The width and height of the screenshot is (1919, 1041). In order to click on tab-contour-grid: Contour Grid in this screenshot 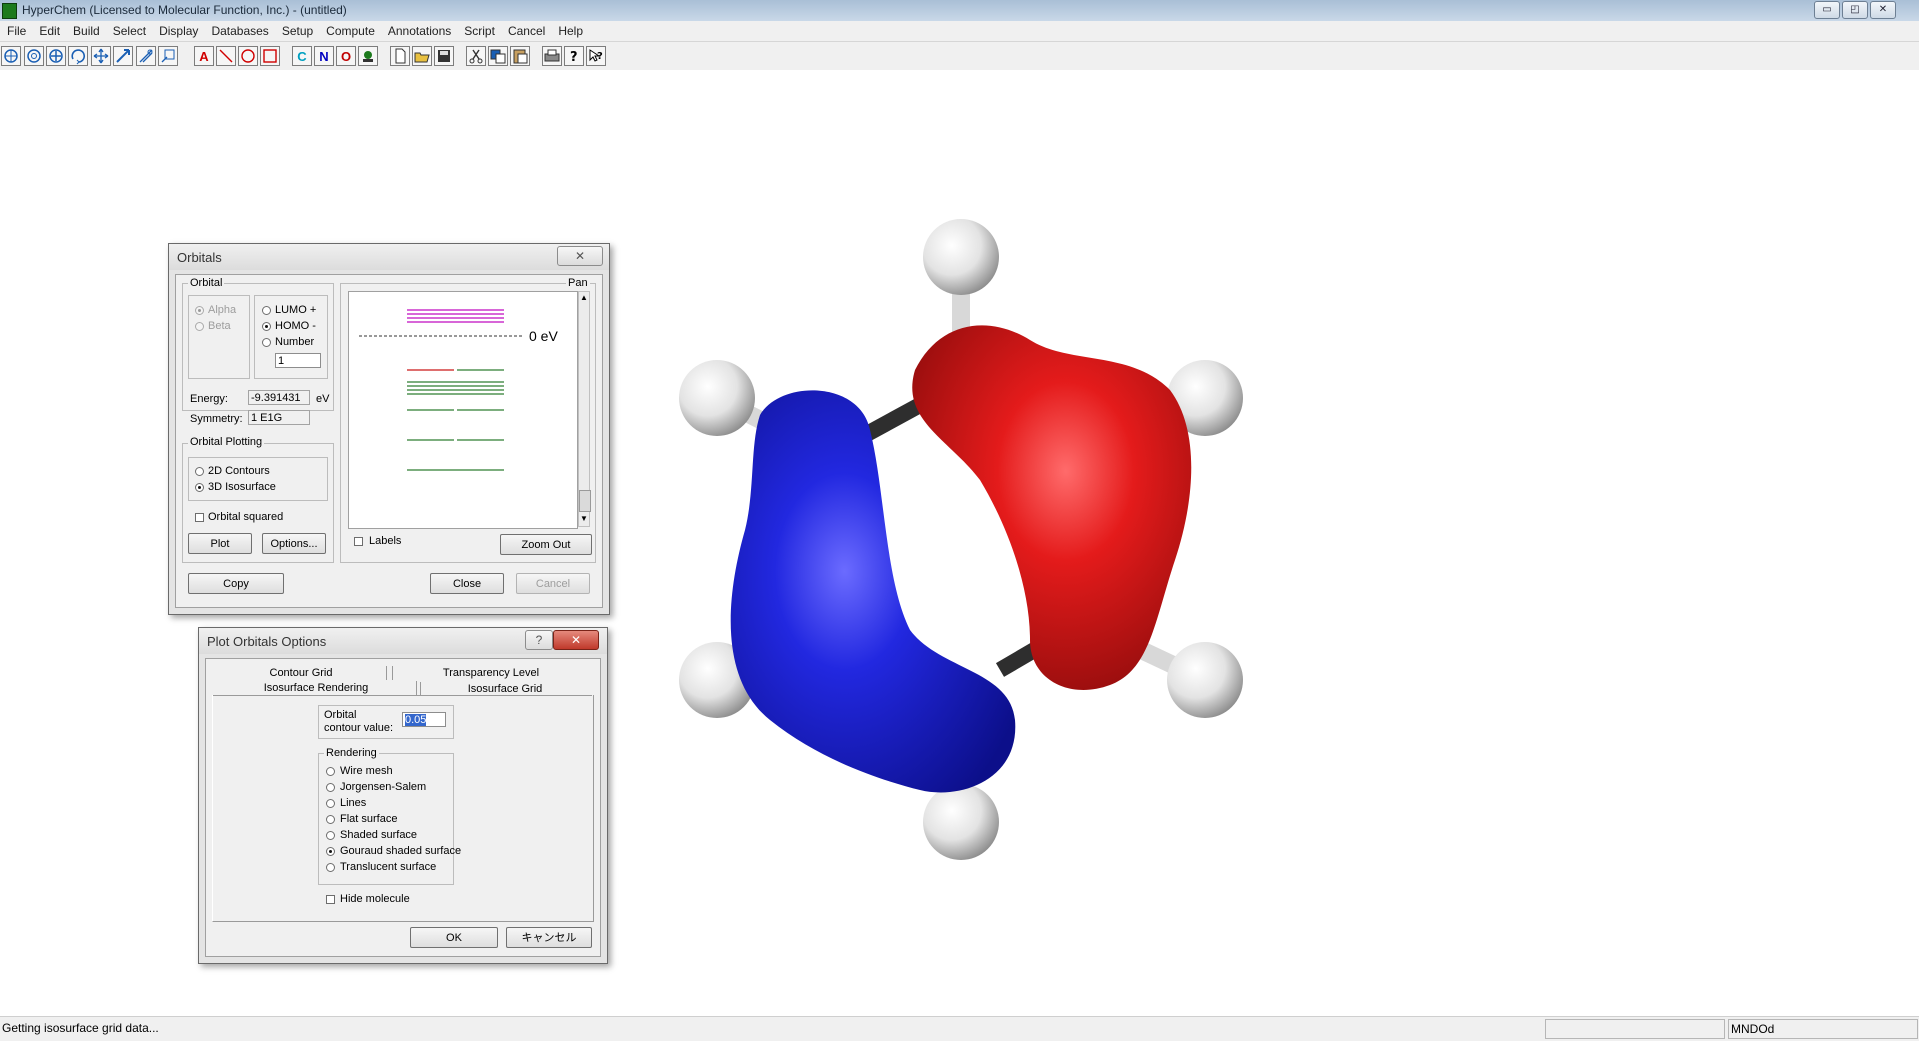, I will do `click(301, 673)`.